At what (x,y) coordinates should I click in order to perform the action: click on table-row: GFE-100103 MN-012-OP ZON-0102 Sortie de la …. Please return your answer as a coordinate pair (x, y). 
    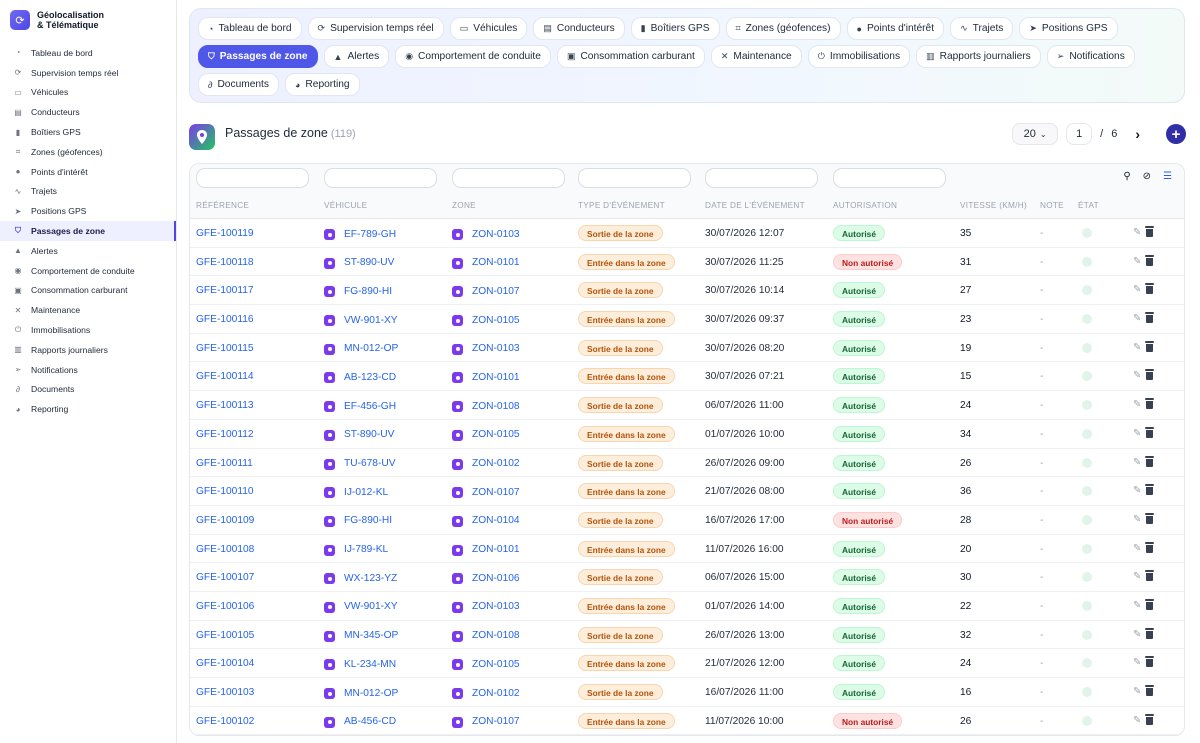
    Looking at the image, I should click on (687, 692).